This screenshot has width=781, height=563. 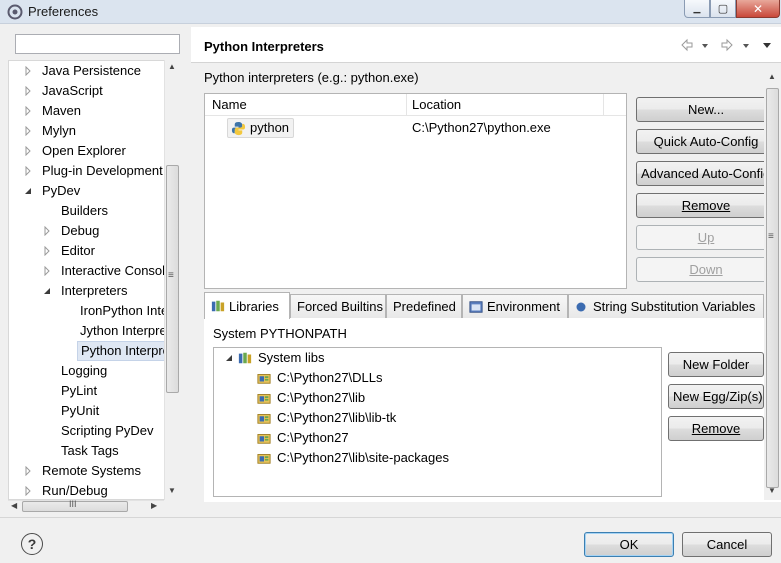 I want to click on table-header: Name Location, so click(x=415, y=105).